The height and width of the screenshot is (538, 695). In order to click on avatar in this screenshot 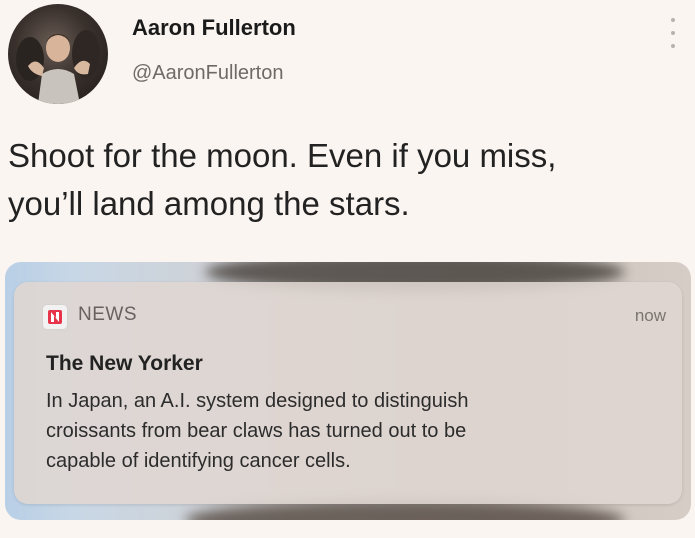, I will do `click(58, 54)`.